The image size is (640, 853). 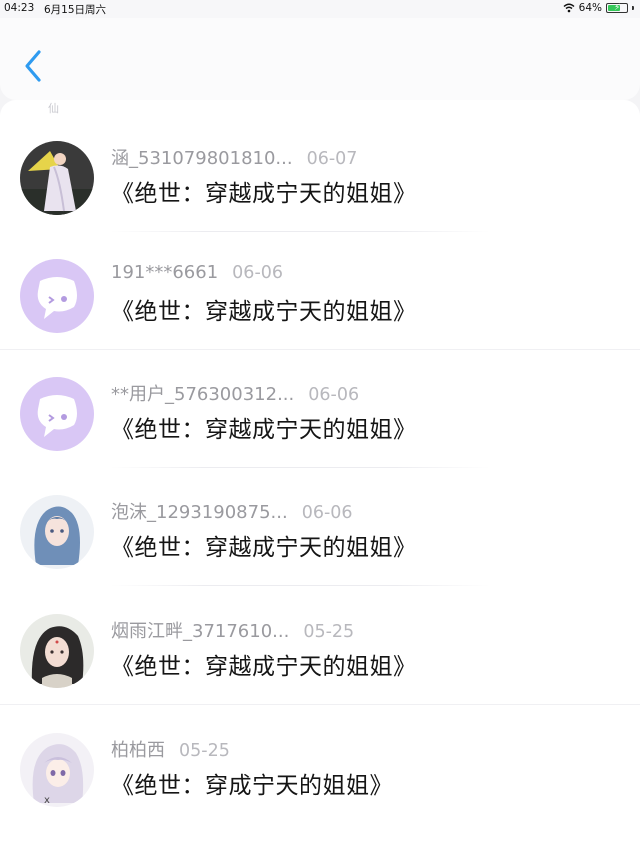 I want to click on list-item: 泡沫_1293190875... 06-06 《绝世：穿越成宁天的姐姐》, so click(x=320, y=527).